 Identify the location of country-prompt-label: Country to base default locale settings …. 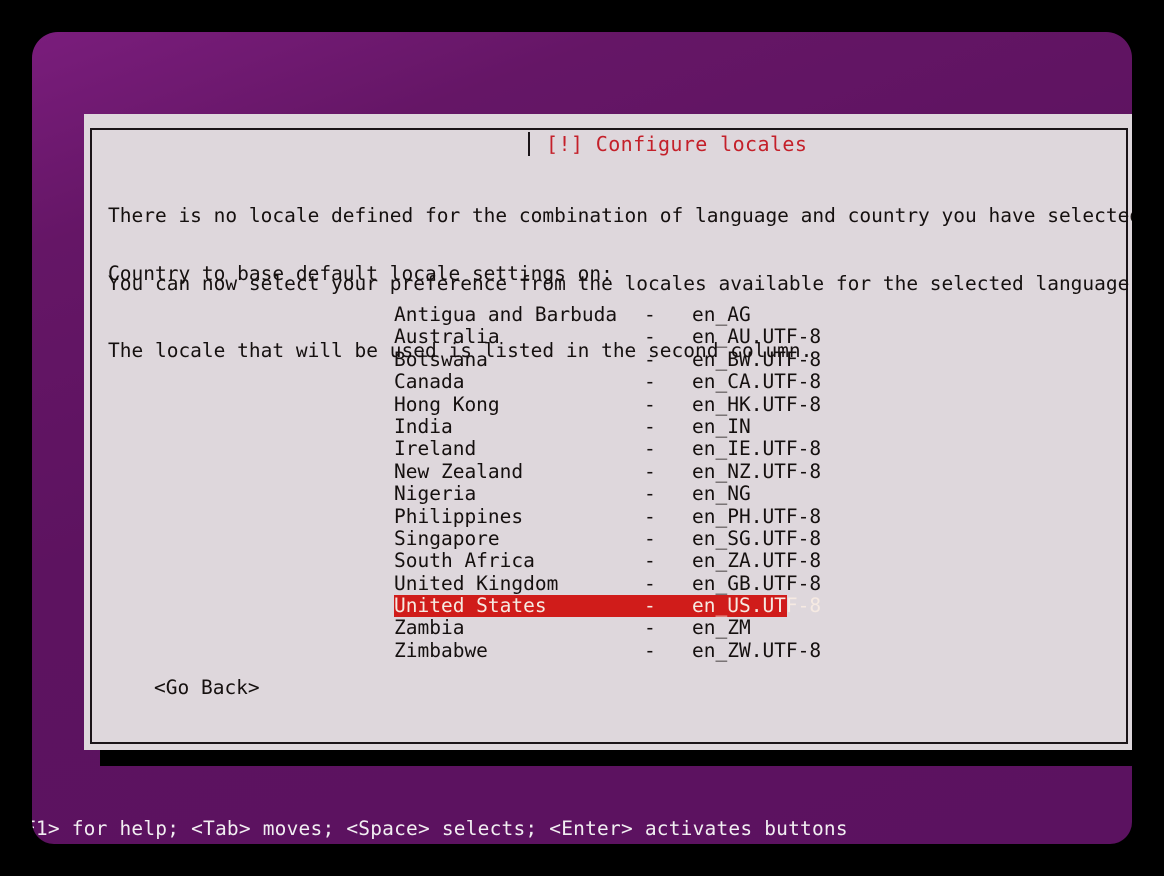
(360, 273).